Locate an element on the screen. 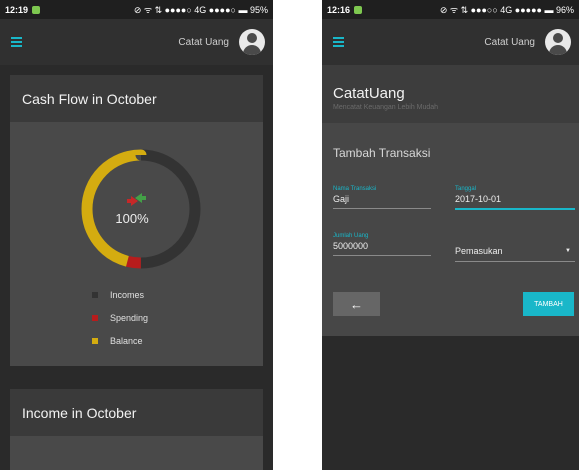  field-label: Tanggal is located at coordinates (466, 189).